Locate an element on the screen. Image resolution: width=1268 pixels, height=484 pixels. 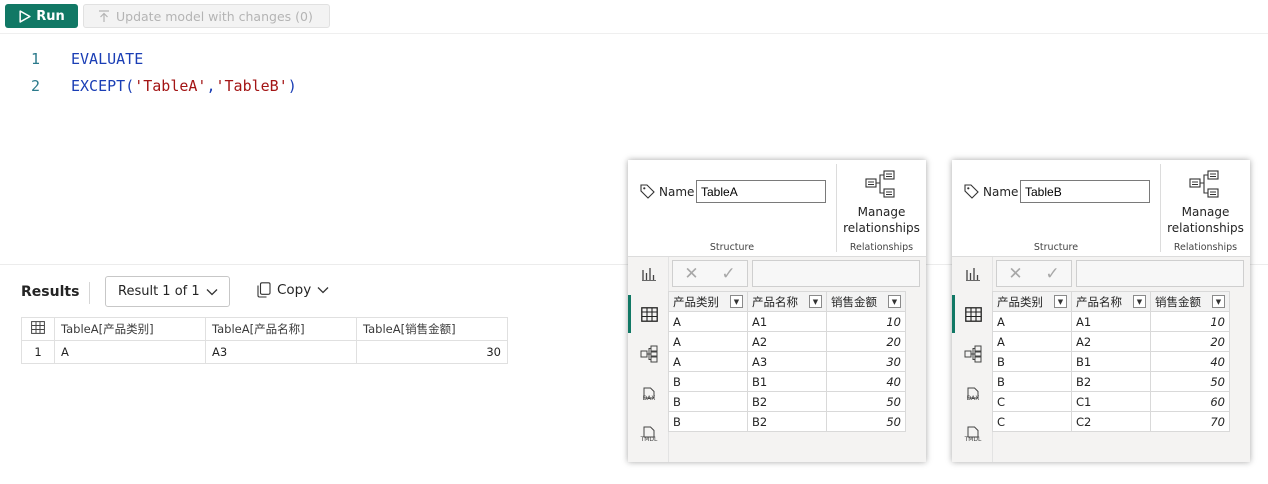
copy-button: Copy is located at coordinates (293, 290).